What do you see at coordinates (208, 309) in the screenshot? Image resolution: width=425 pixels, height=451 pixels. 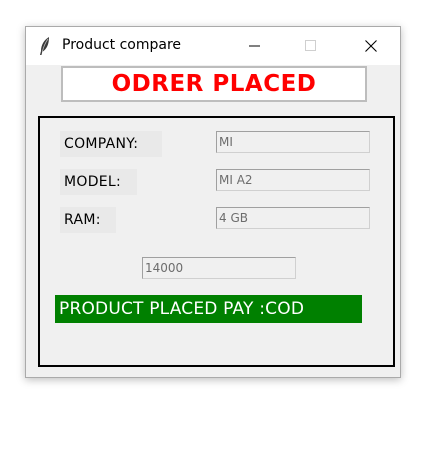 I see `payment-status-banner: PRODUCT PLACED PAY :COD` at bounding box center [208, 309].